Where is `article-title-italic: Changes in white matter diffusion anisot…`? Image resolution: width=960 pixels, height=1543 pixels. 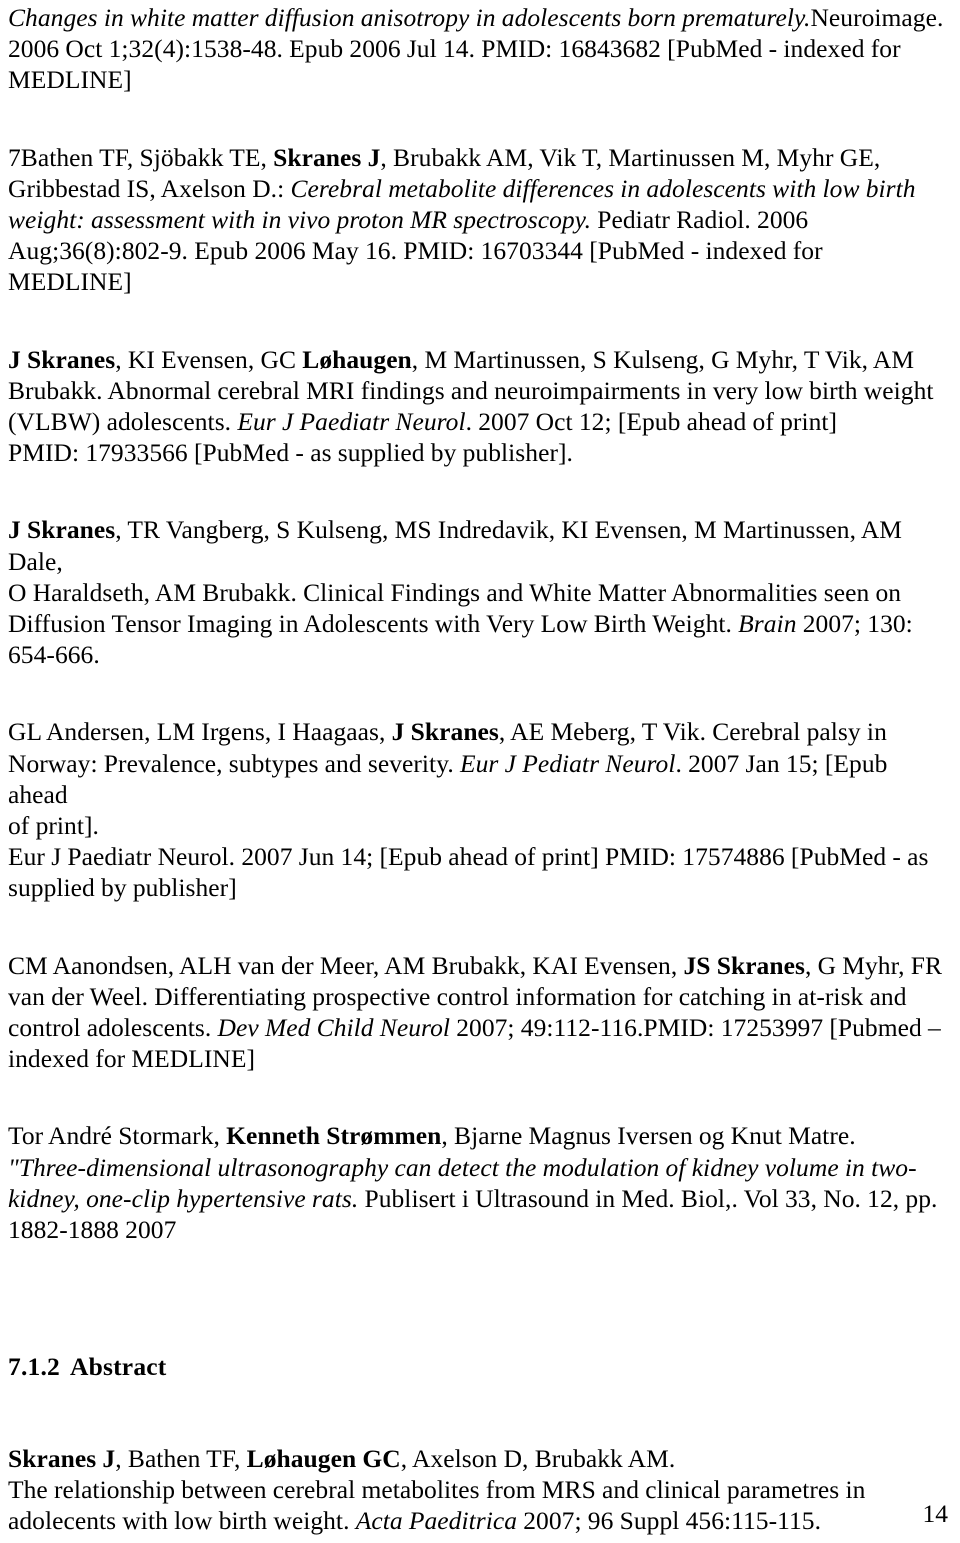
article-title-italic: Changes in white matter diffusion anisot… is located at coordinates (409, 17).